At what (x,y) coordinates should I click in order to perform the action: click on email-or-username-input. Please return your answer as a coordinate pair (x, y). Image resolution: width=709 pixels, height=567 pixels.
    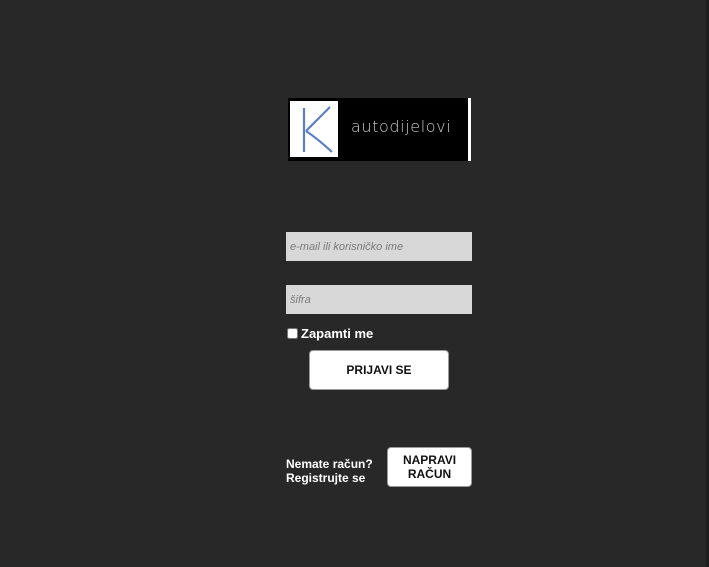
    Looking at the image, I should click on (379, 246).